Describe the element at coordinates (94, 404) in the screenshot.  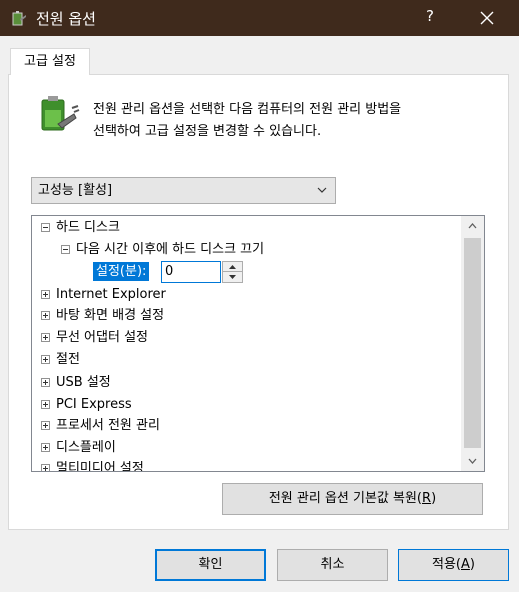
I see `tree-item-label: PCI Express` at that location.